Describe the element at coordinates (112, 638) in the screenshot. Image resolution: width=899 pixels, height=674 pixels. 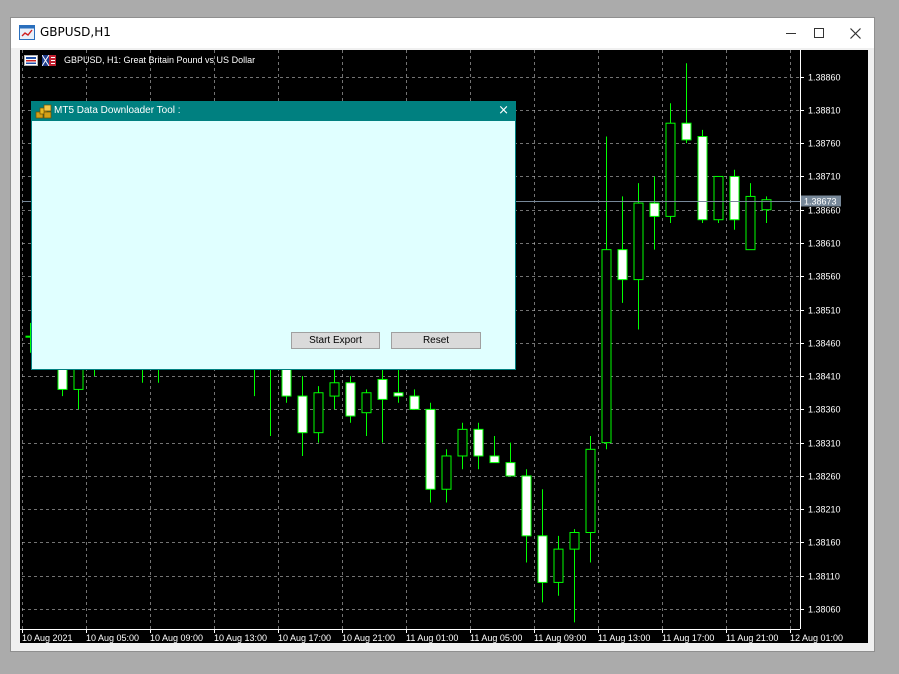
I see `x-tick-label: 10 Aug 05:00` at that location.